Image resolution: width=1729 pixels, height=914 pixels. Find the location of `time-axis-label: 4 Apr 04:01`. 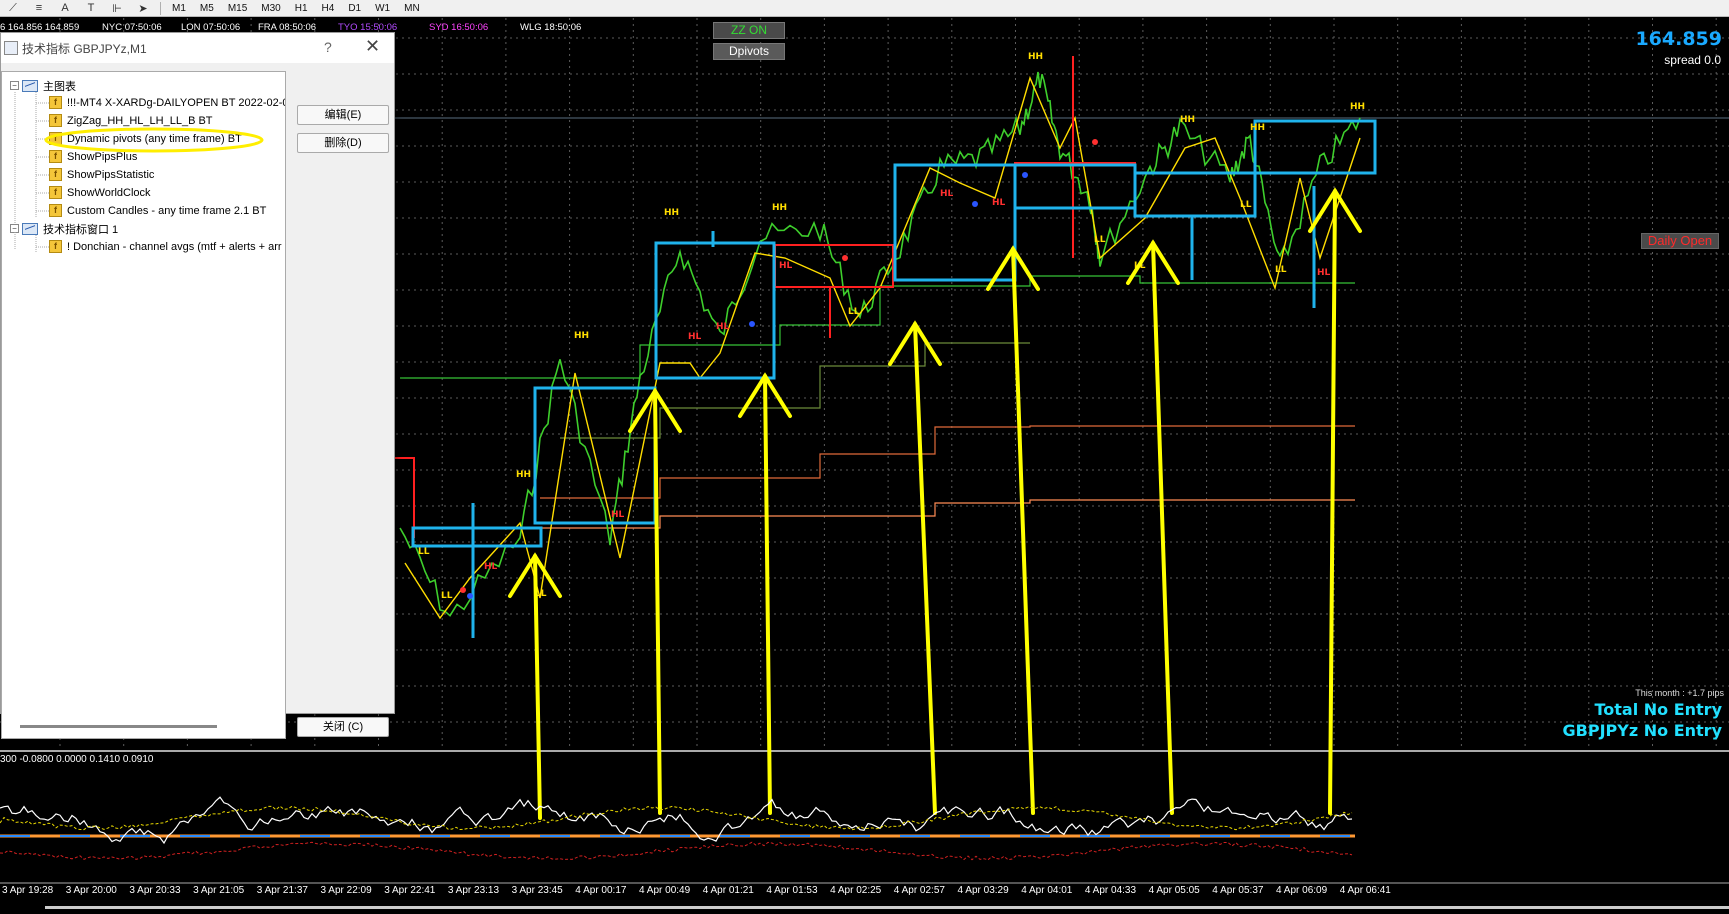

time-axis-label: 4 Apr 04:01 is located at coordinates (1047, 890).